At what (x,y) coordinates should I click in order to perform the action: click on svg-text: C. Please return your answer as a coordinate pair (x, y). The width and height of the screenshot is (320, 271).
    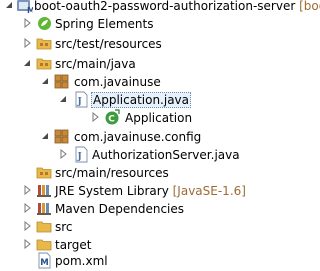
    Looking at the image, I should click on (111, 120).